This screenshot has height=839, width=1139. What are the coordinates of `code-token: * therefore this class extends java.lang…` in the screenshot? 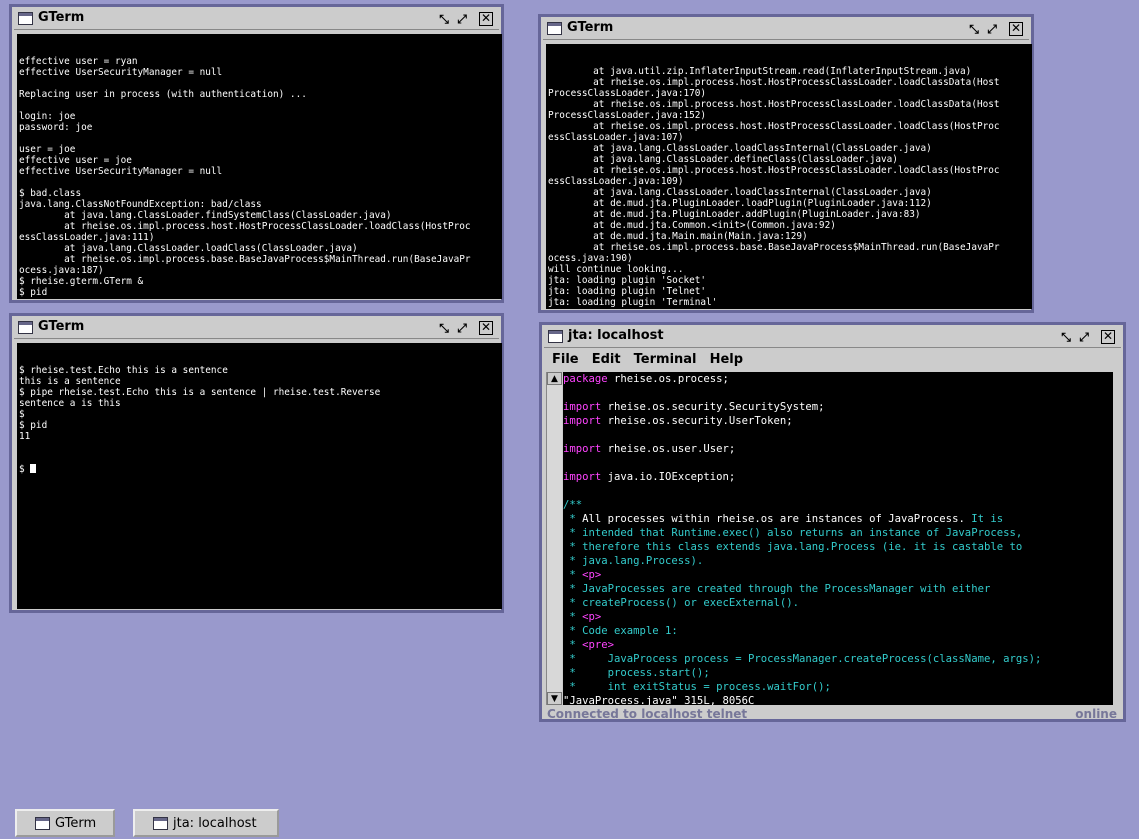 It's located at (793, 547).